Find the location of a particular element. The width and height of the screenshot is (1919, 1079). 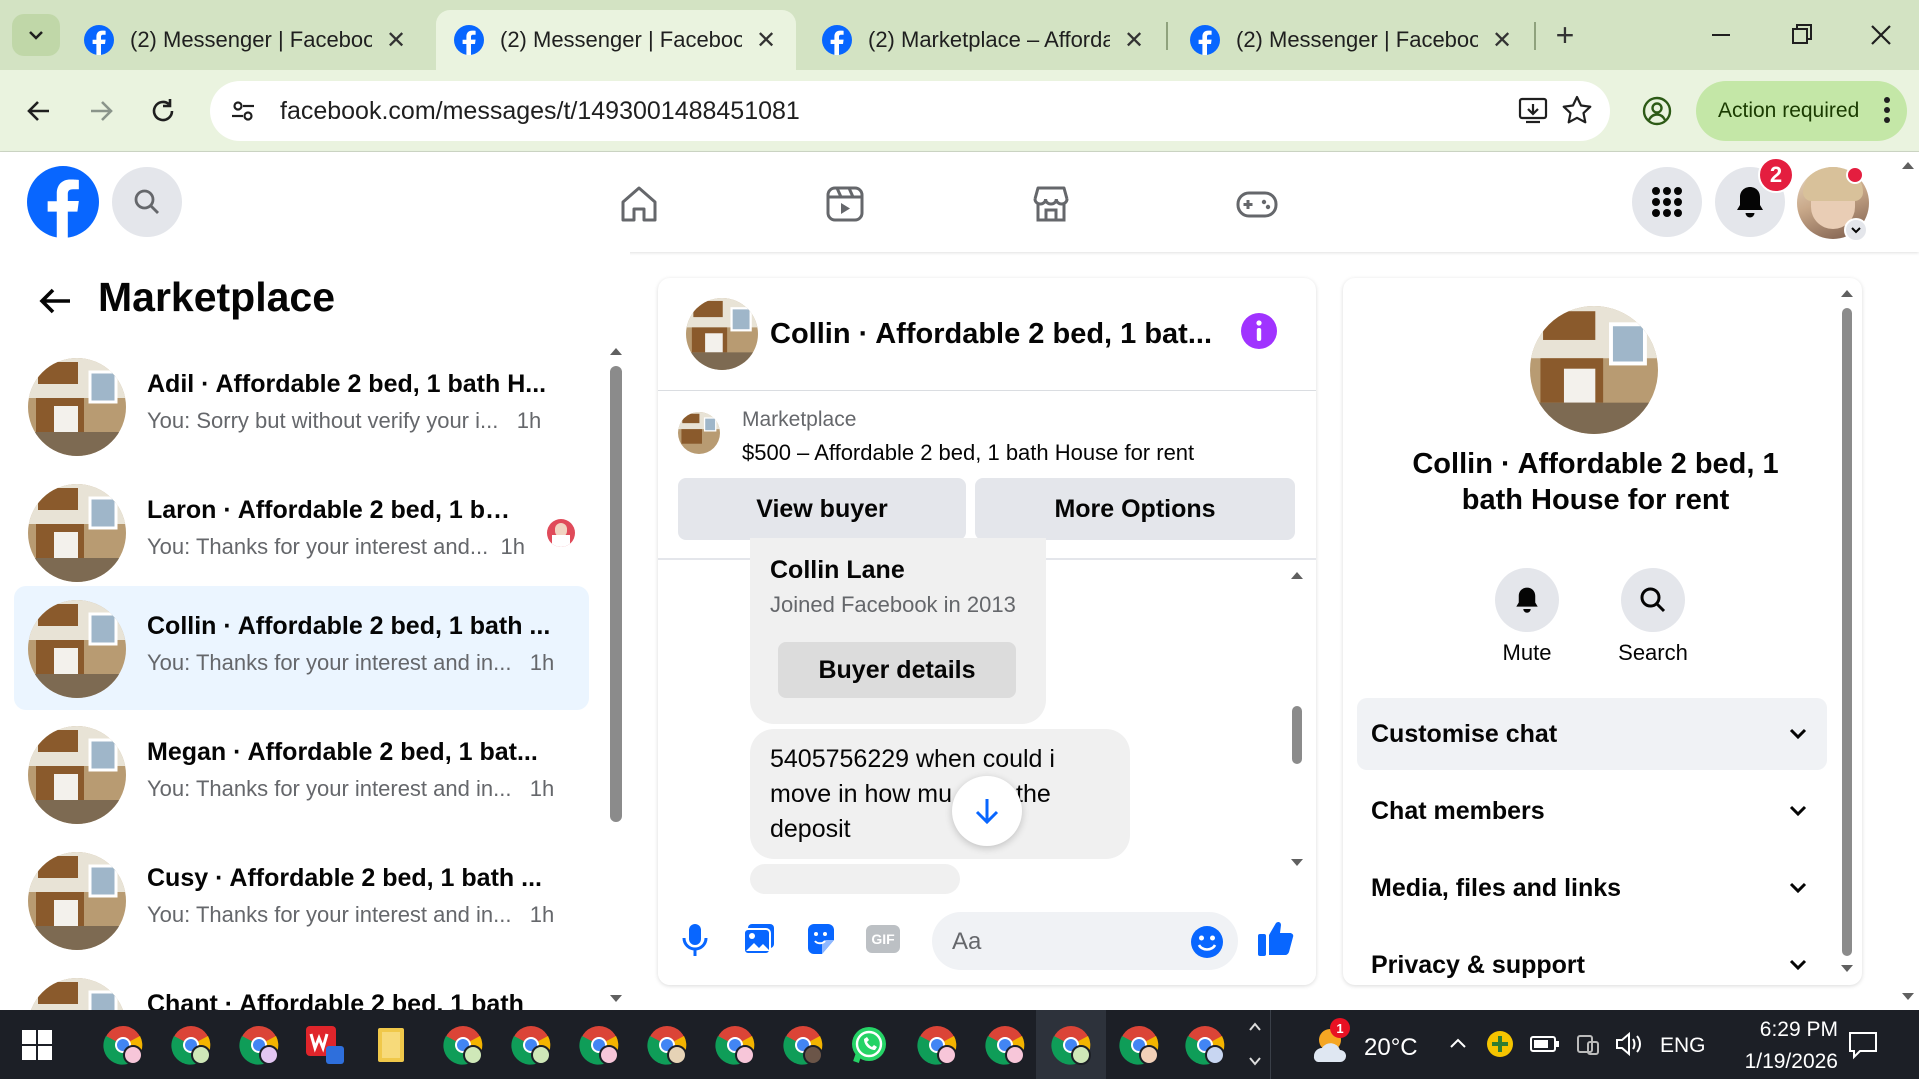

show-hidden-icons is located at coordinates (1458, 1044).